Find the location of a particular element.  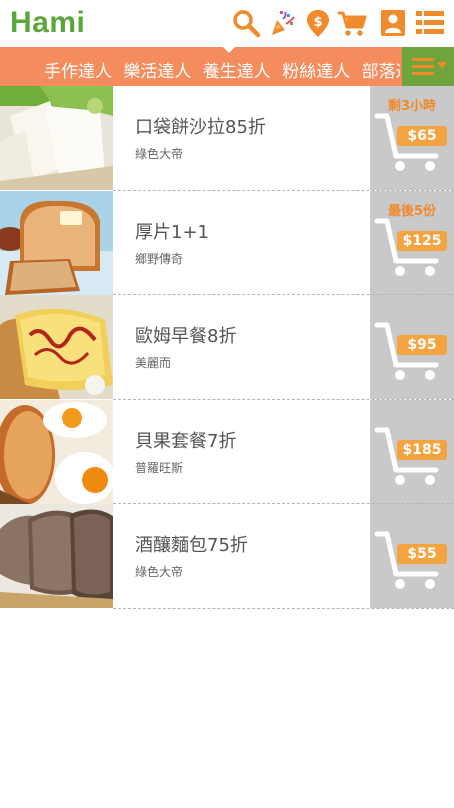

buy-button: $95 is located at coordinates (412, 347).